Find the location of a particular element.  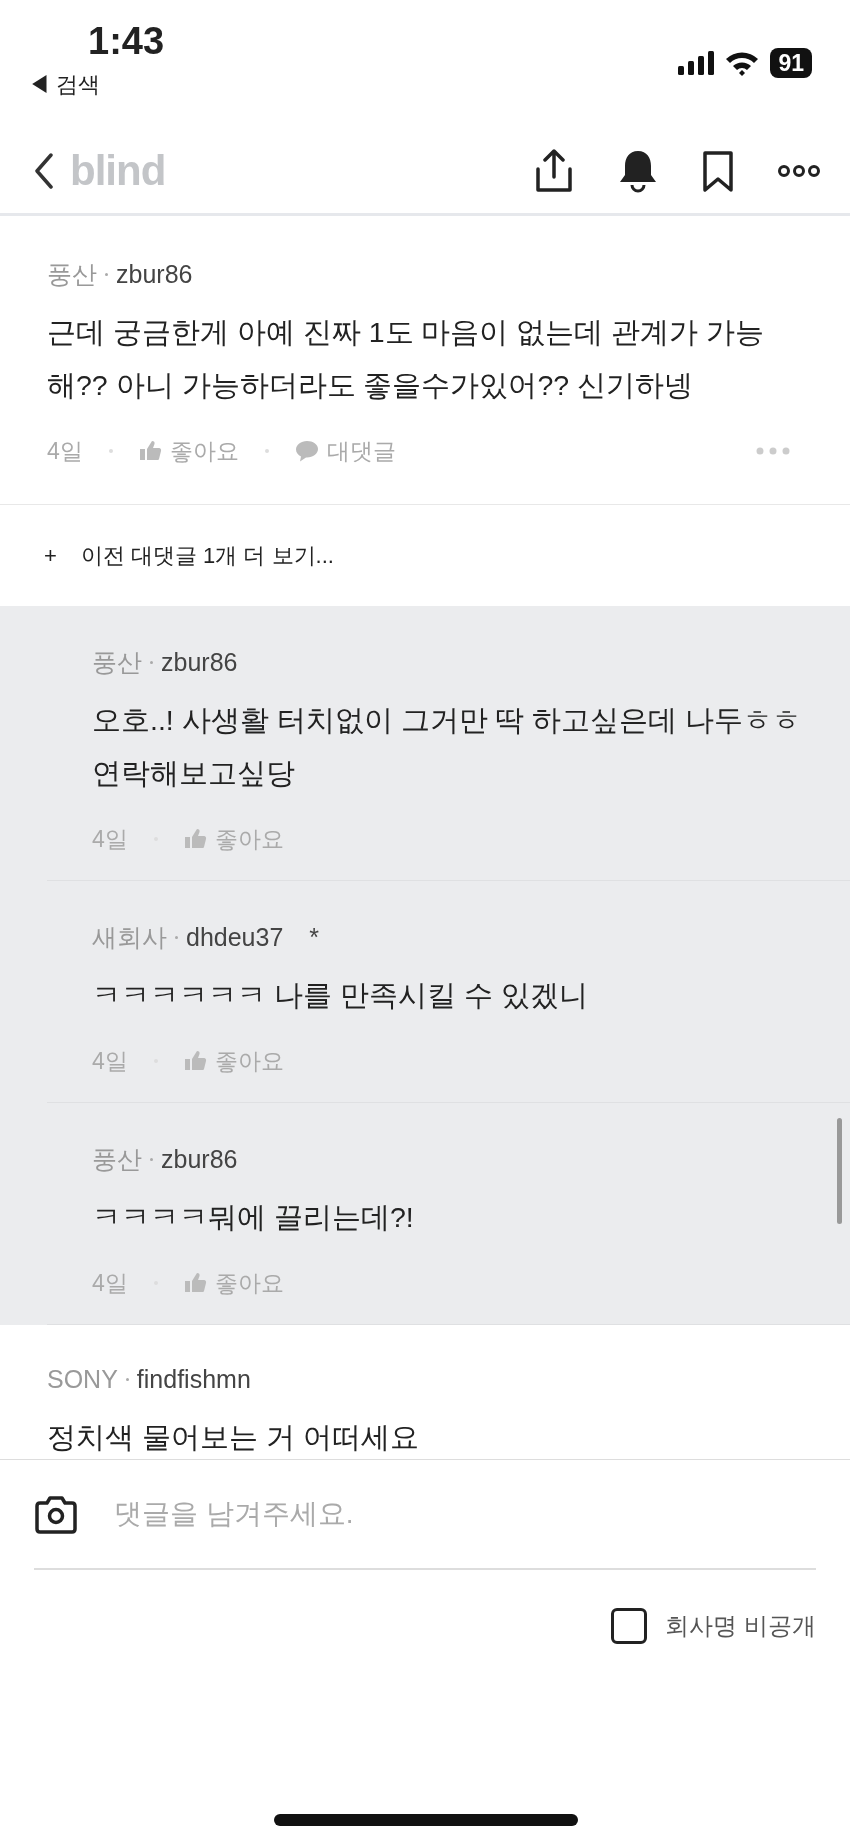

back-to-search-link: ◀ 검색 is located at coordinates (64, 84).